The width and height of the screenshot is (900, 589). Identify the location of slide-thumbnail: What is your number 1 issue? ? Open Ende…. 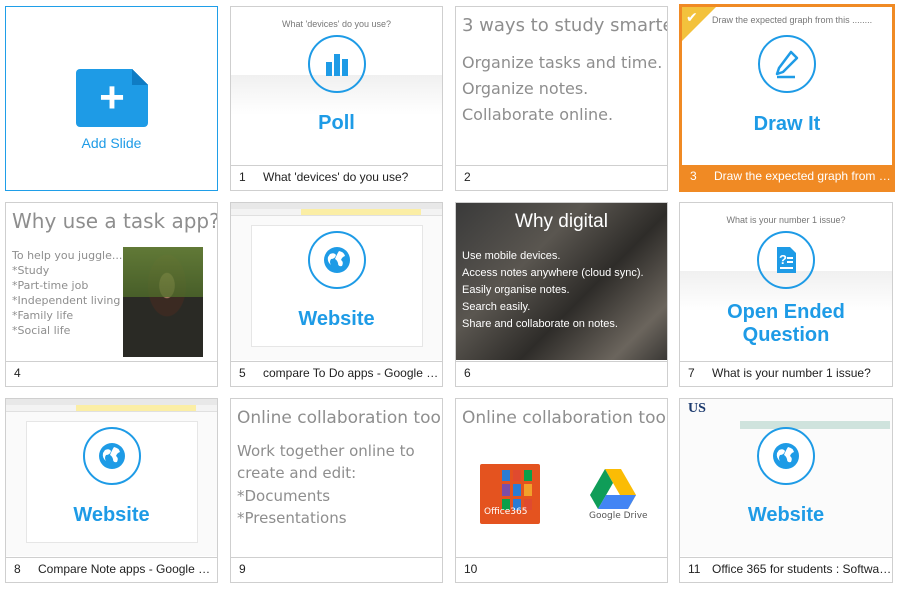
(786, 281).